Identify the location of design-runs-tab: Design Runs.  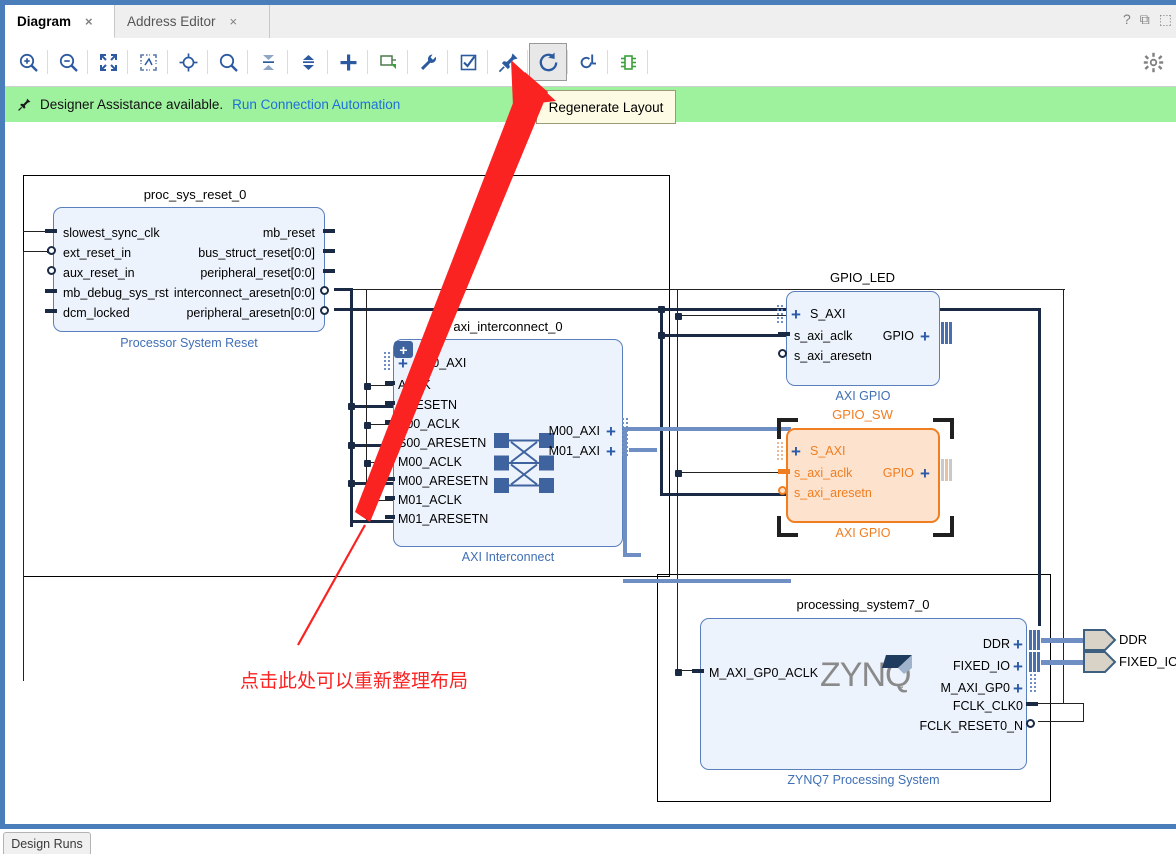
(47, 843).